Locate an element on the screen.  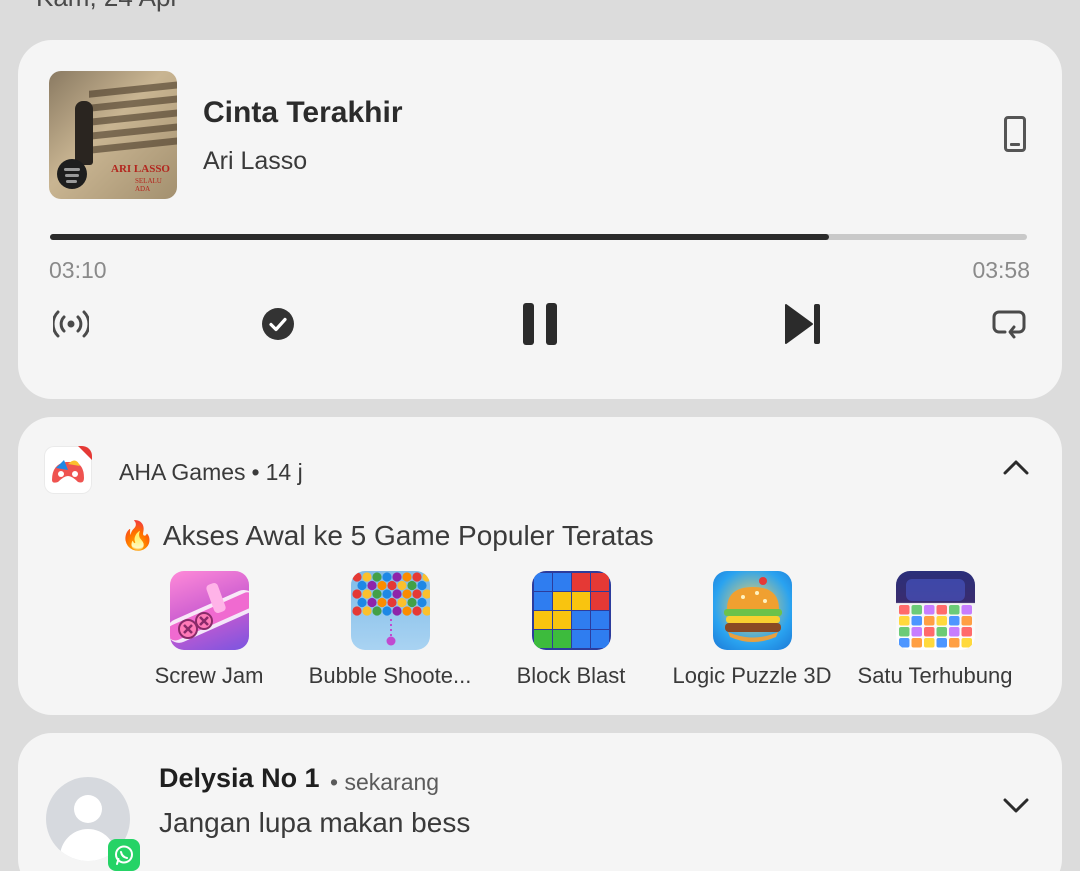
phone-device-icon is located at coordinates (1015, 134).